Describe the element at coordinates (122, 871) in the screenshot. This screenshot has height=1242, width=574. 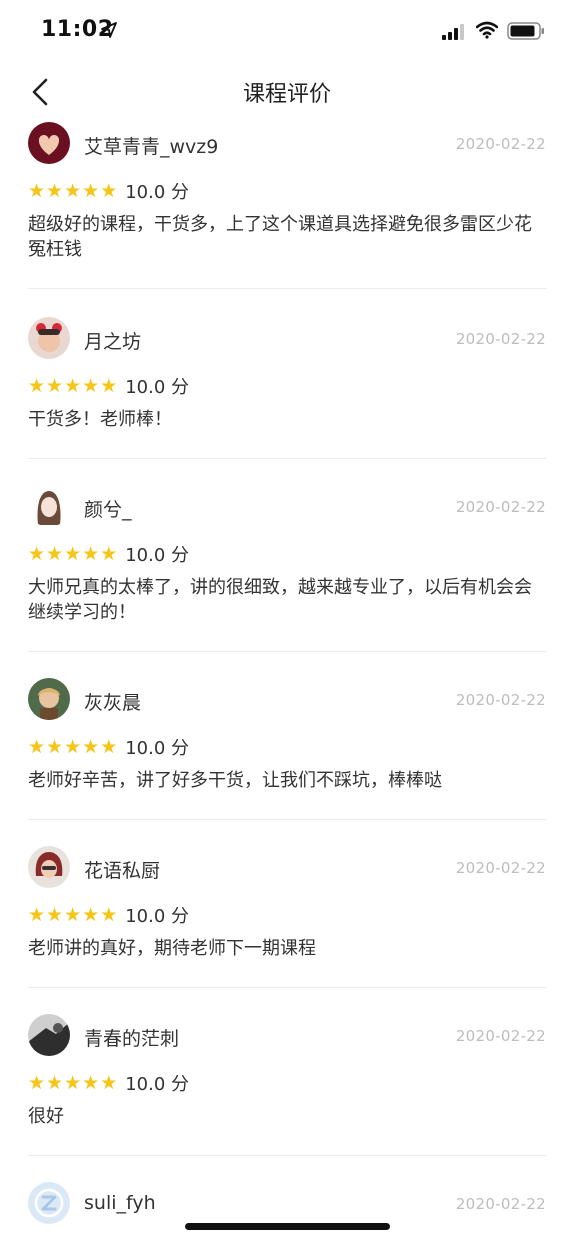
I see `review-username: 花语私厨` at that location.